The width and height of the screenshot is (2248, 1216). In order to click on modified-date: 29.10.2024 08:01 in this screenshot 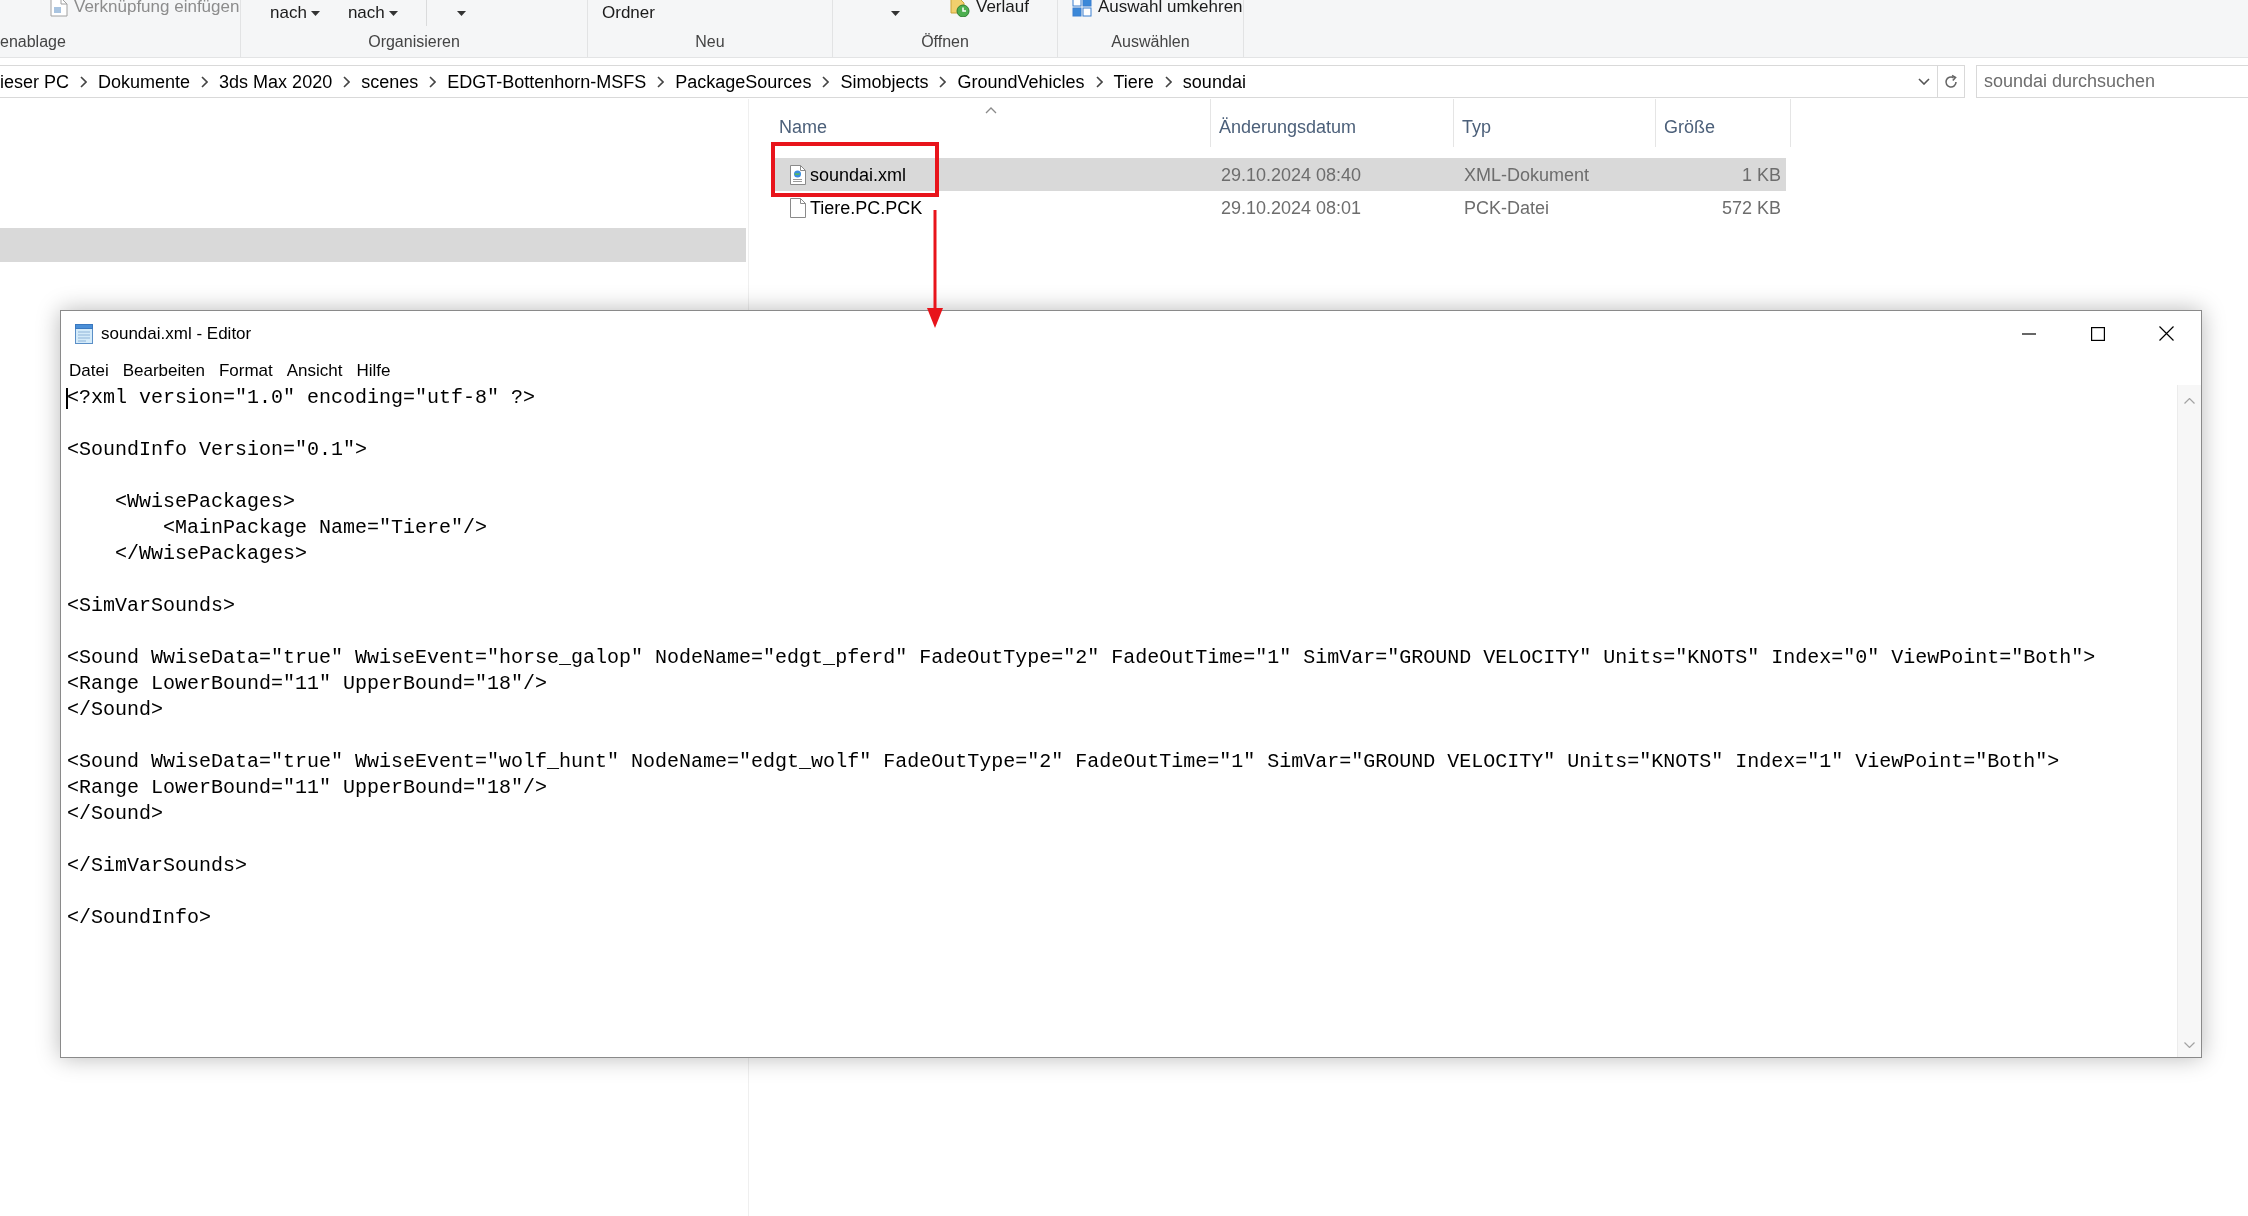, I will do `click(1291, 207)`.